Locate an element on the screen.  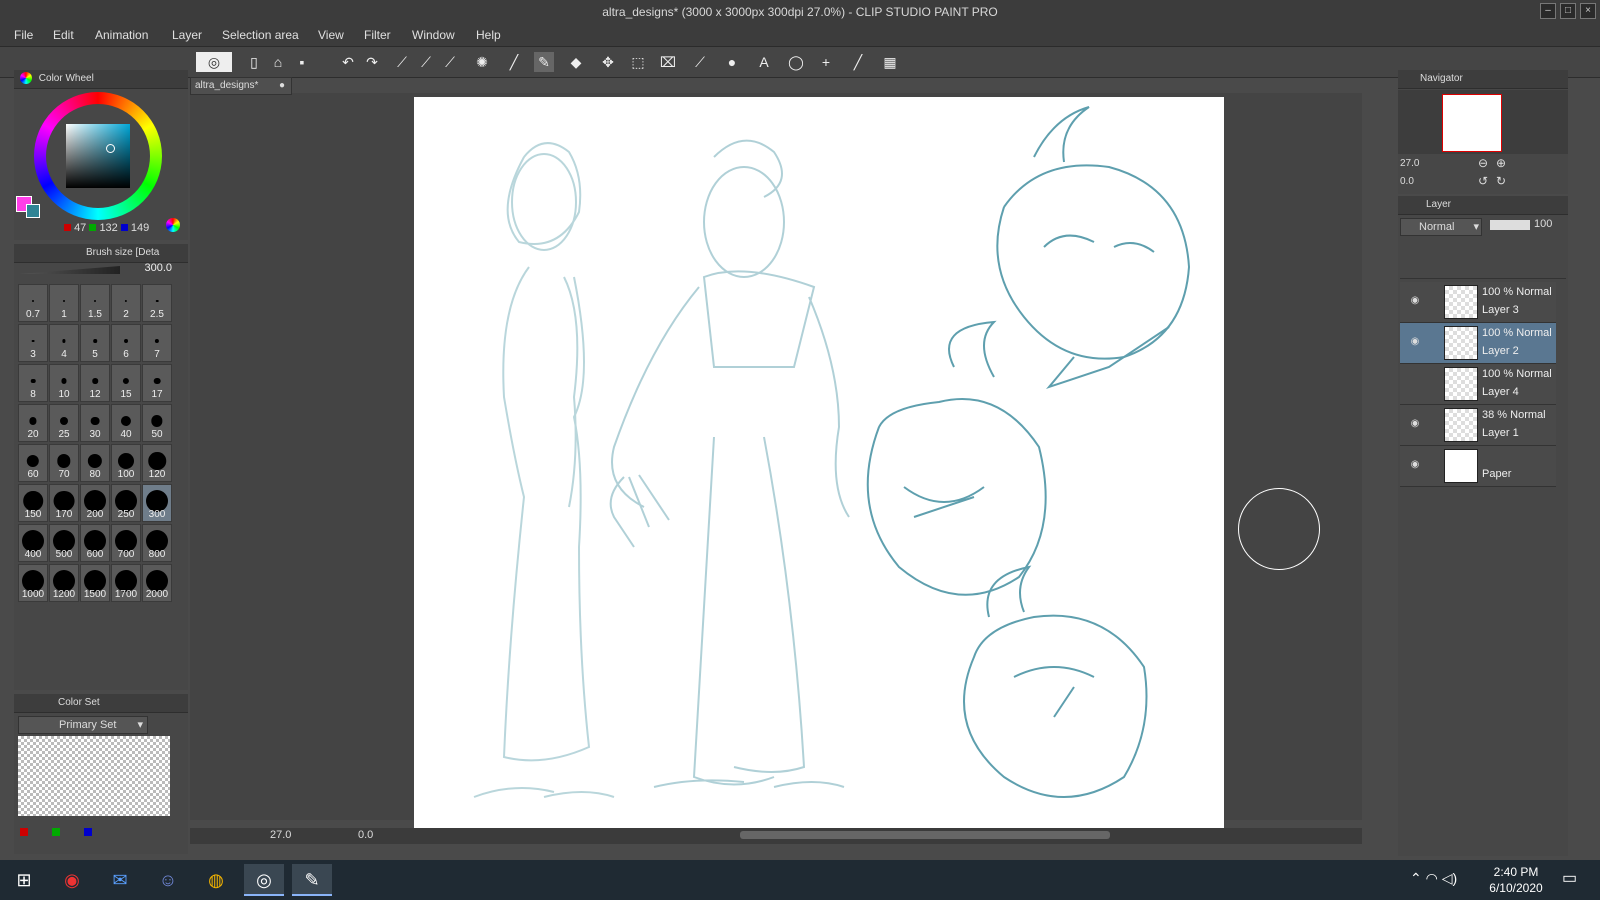
brush-size-preset: 4 is located at coordinates (64, 343).